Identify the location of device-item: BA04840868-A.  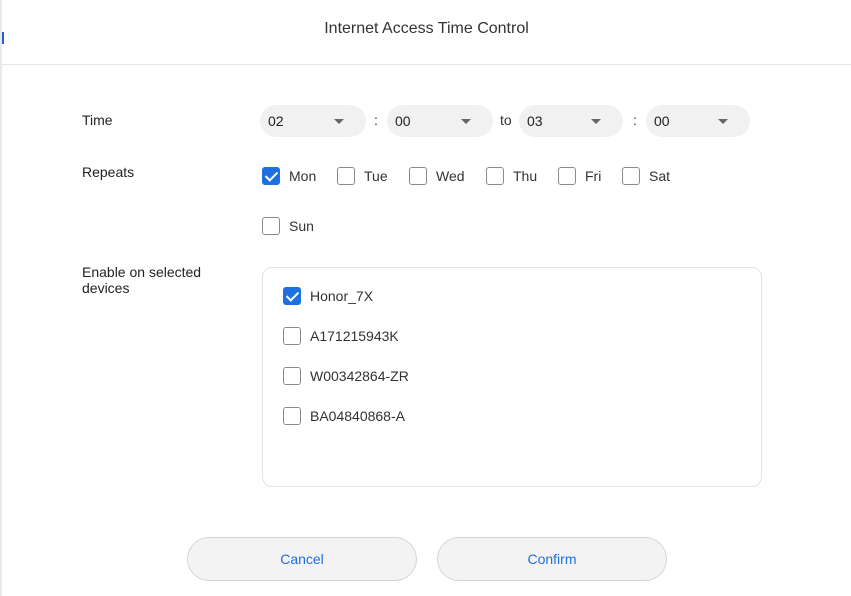
(344, 416).